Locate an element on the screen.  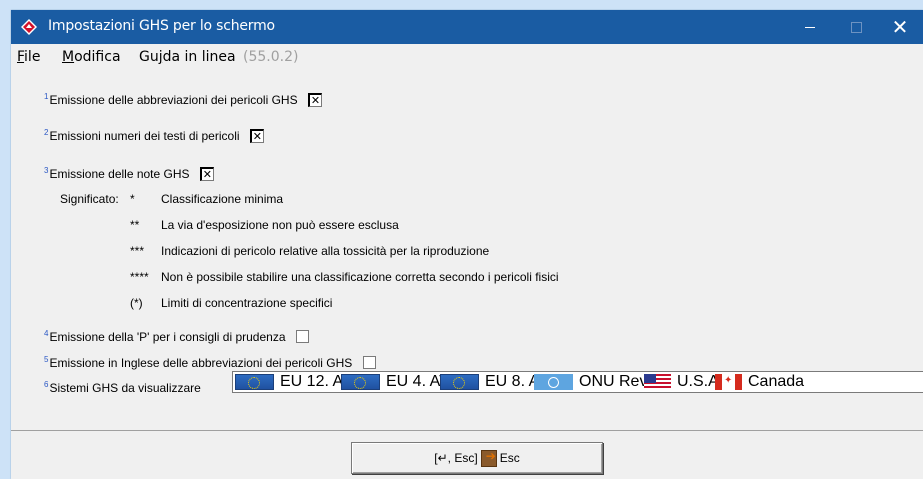
minimize-button is located at coordinates (810, 27).